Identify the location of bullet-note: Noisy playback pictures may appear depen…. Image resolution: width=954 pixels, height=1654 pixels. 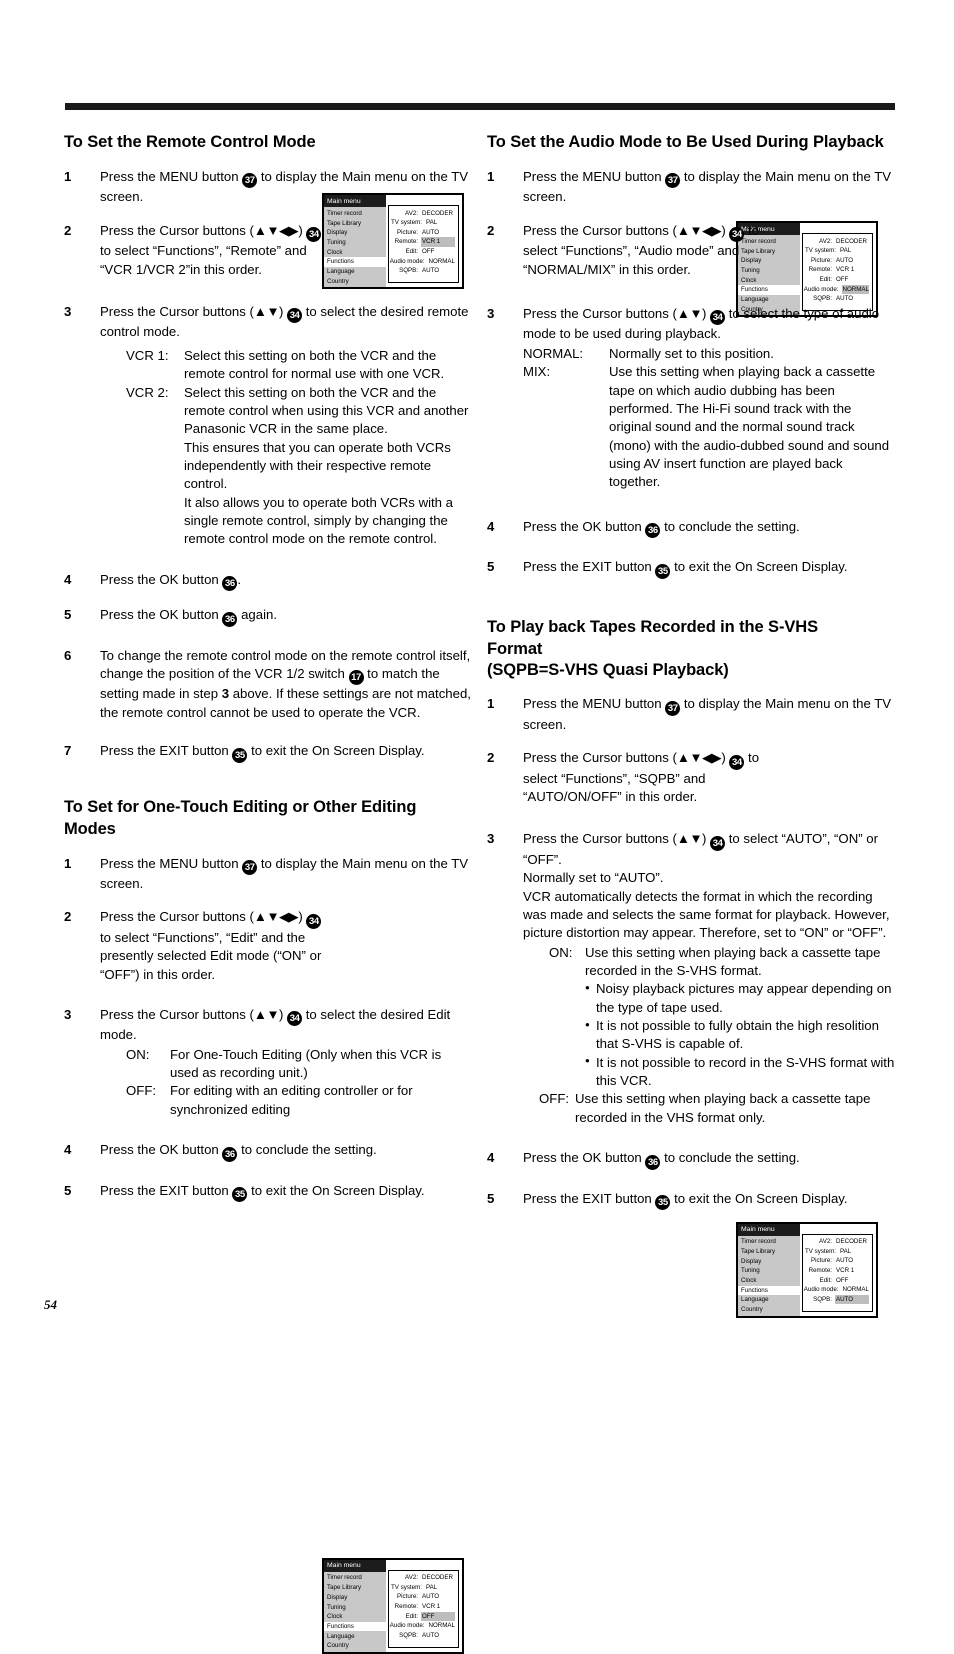
(740, 998).